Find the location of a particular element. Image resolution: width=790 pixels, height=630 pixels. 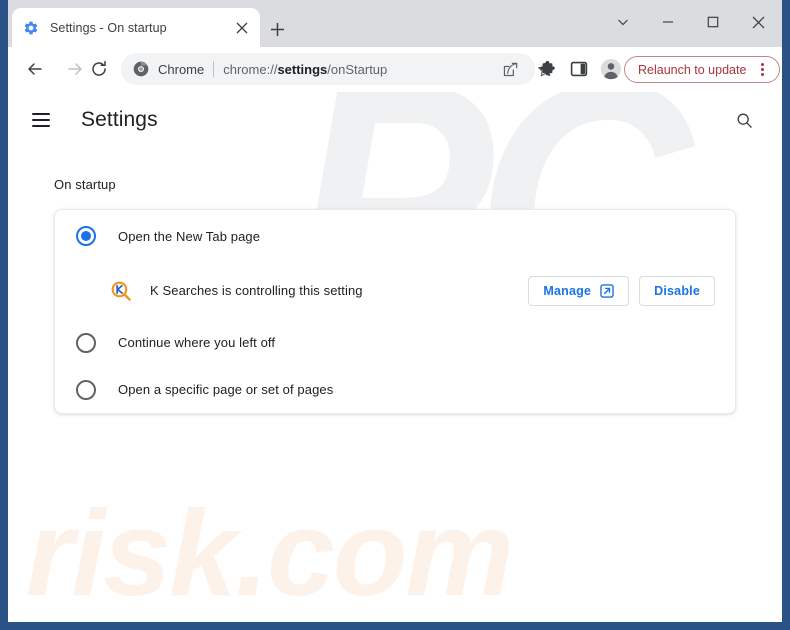

watermark-bottom: risk.com is located at coordinates (270, 553).